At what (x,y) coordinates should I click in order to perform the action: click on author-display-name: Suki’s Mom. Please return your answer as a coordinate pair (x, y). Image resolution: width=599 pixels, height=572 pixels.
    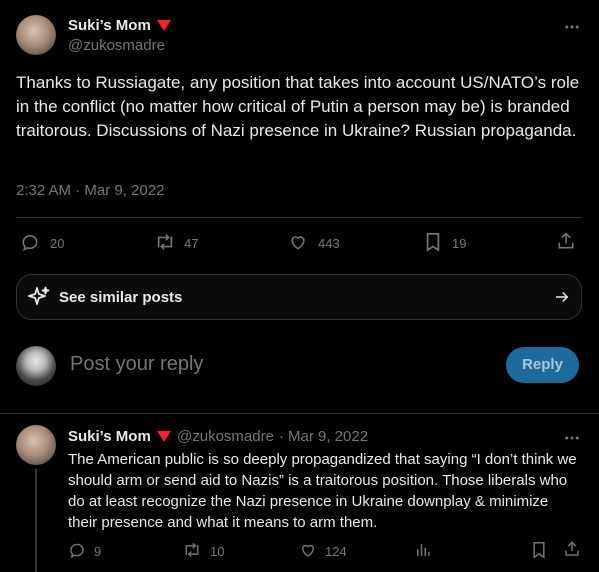
    Looking at the image, I should click on (109, 25).